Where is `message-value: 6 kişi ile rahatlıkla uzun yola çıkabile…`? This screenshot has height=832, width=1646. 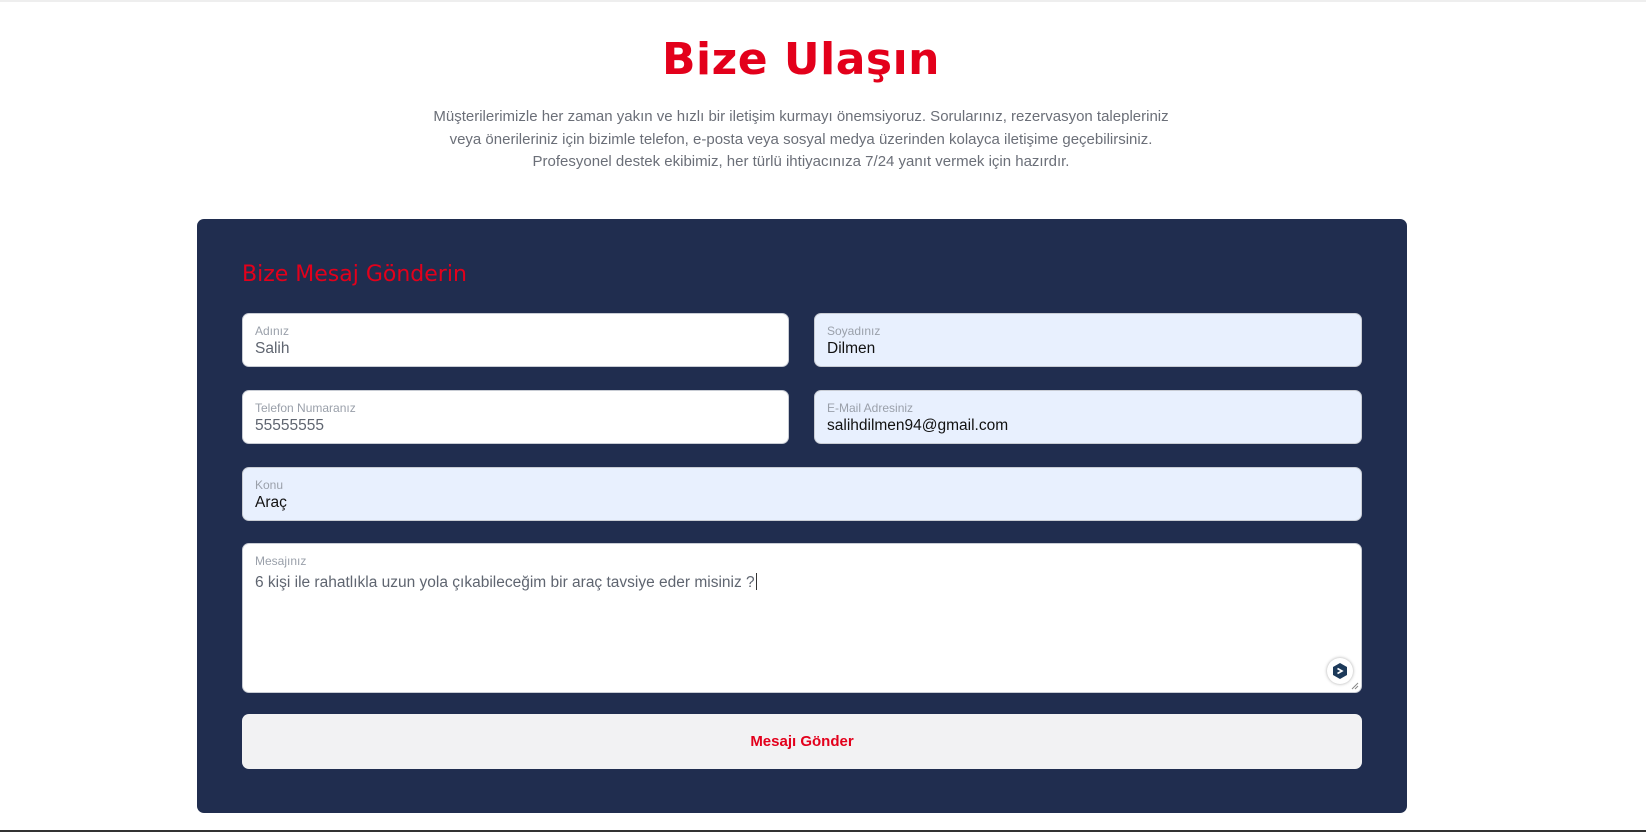
message-value: 6 kişi ile rahatlıkla uzun yola çıkabile… is located at coordinates (506, 582).